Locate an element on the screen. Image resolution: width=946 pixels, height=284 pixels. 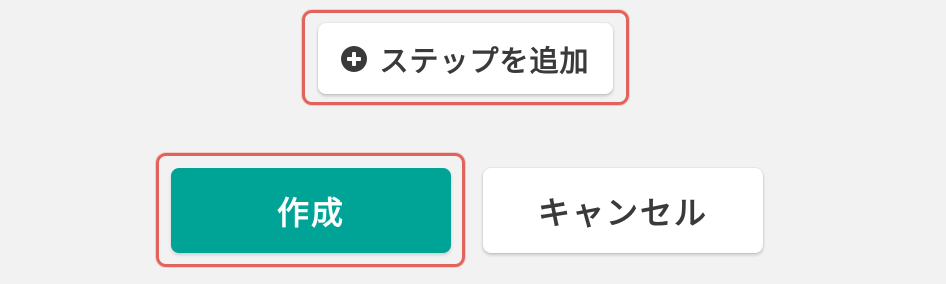
cancel-button: キャンセル is located at coordinates (623, 210).